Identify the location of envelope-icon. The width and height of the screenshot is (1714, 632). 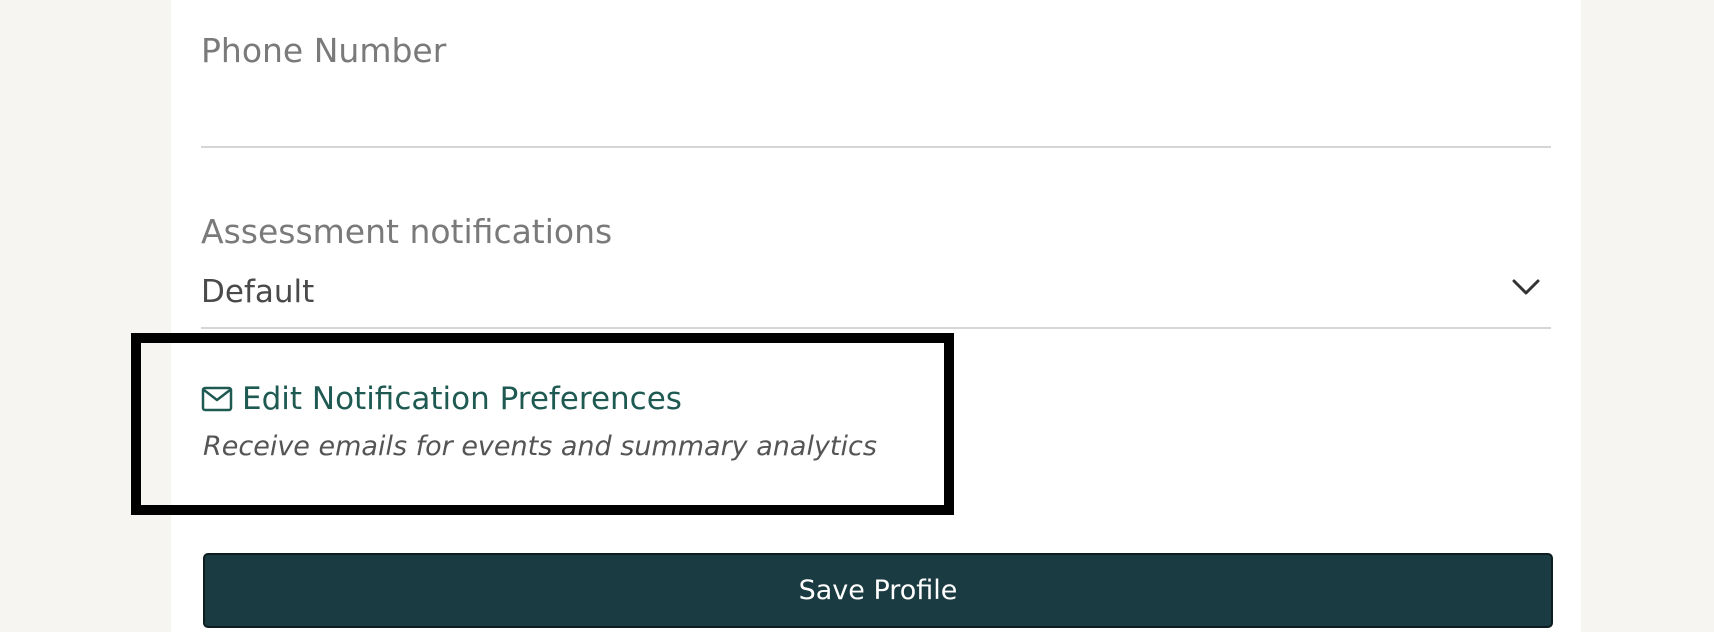
(217, 399).